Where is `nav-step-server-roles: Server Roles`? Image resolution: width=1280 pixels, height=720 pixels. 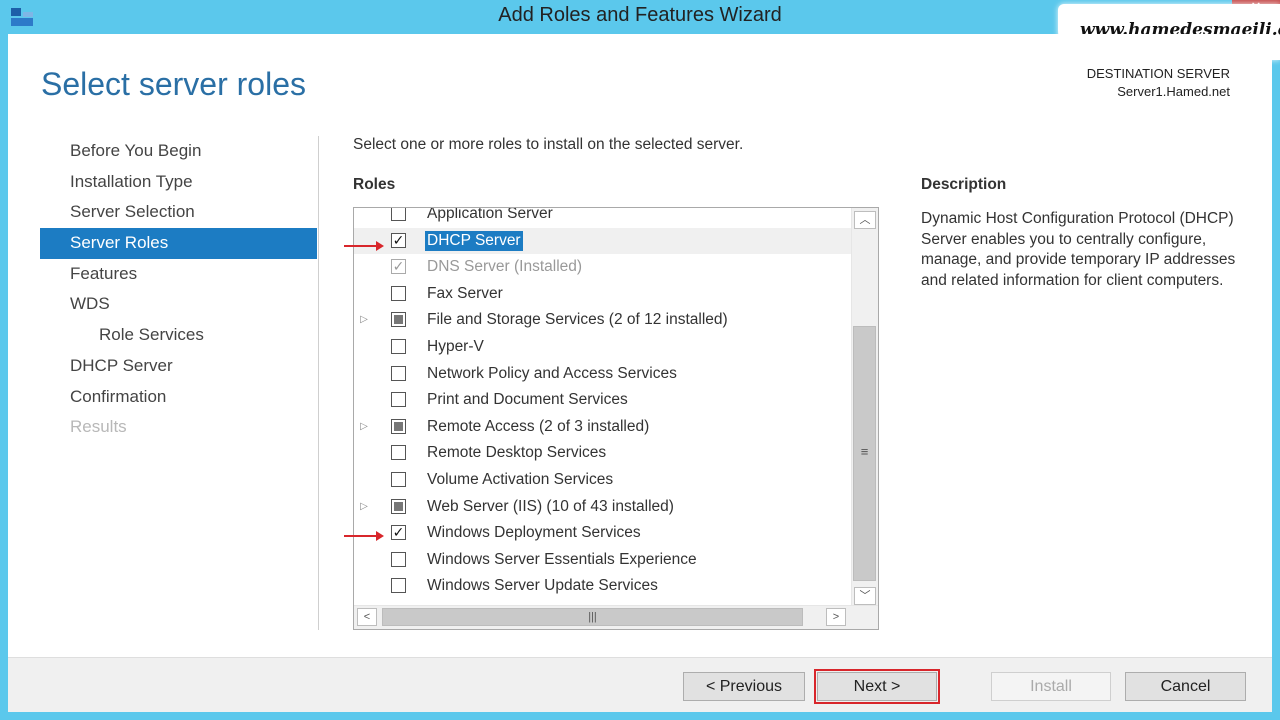 nav-step-server-roles: Server Roles is located at coordinates (178, 243).